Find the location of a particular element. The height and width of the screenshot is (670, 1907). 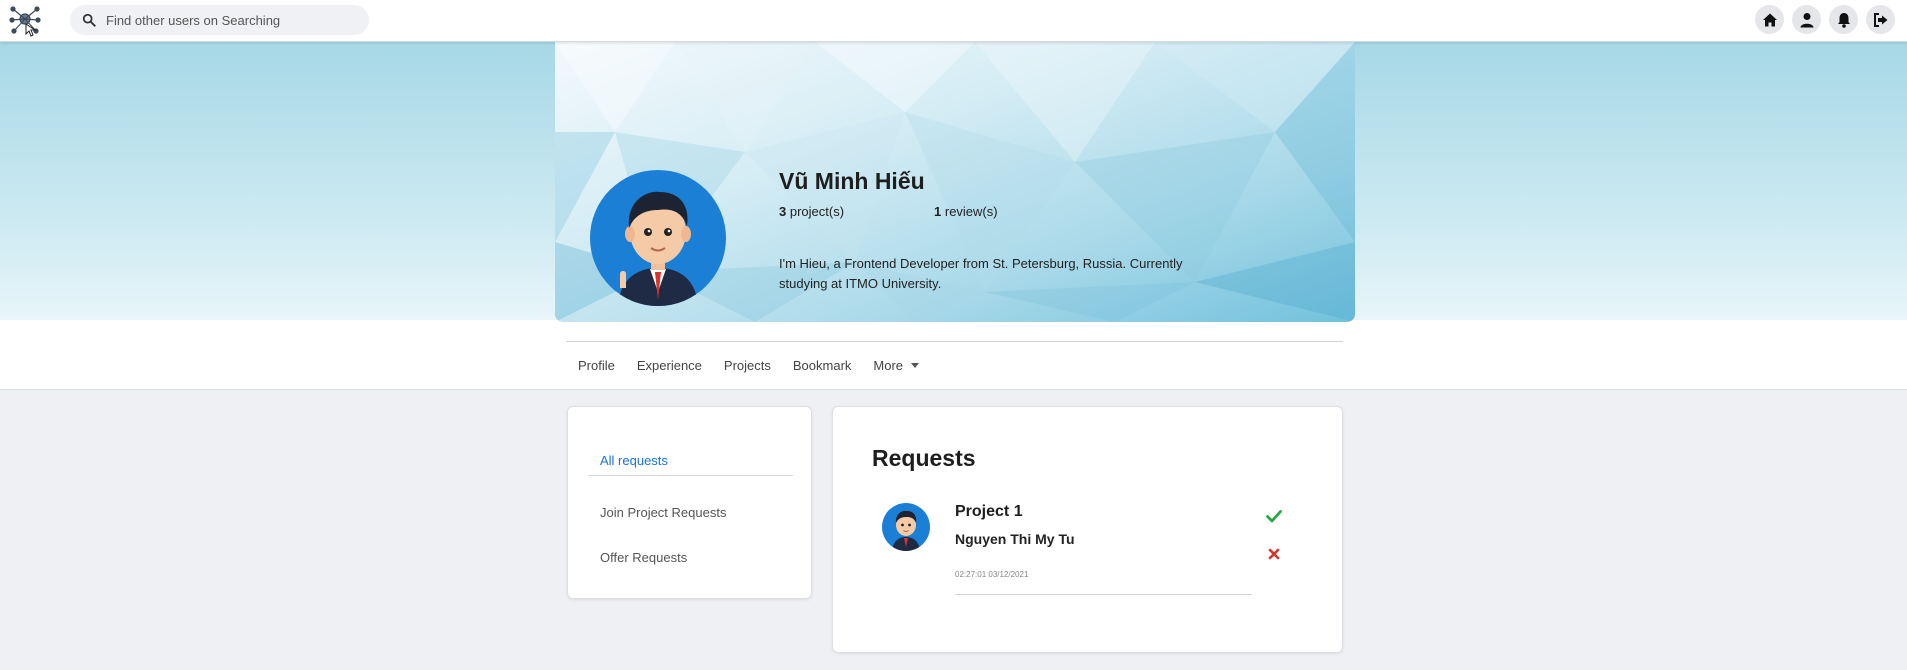

tab-profile: Profile is located at coordinates (596, 365).